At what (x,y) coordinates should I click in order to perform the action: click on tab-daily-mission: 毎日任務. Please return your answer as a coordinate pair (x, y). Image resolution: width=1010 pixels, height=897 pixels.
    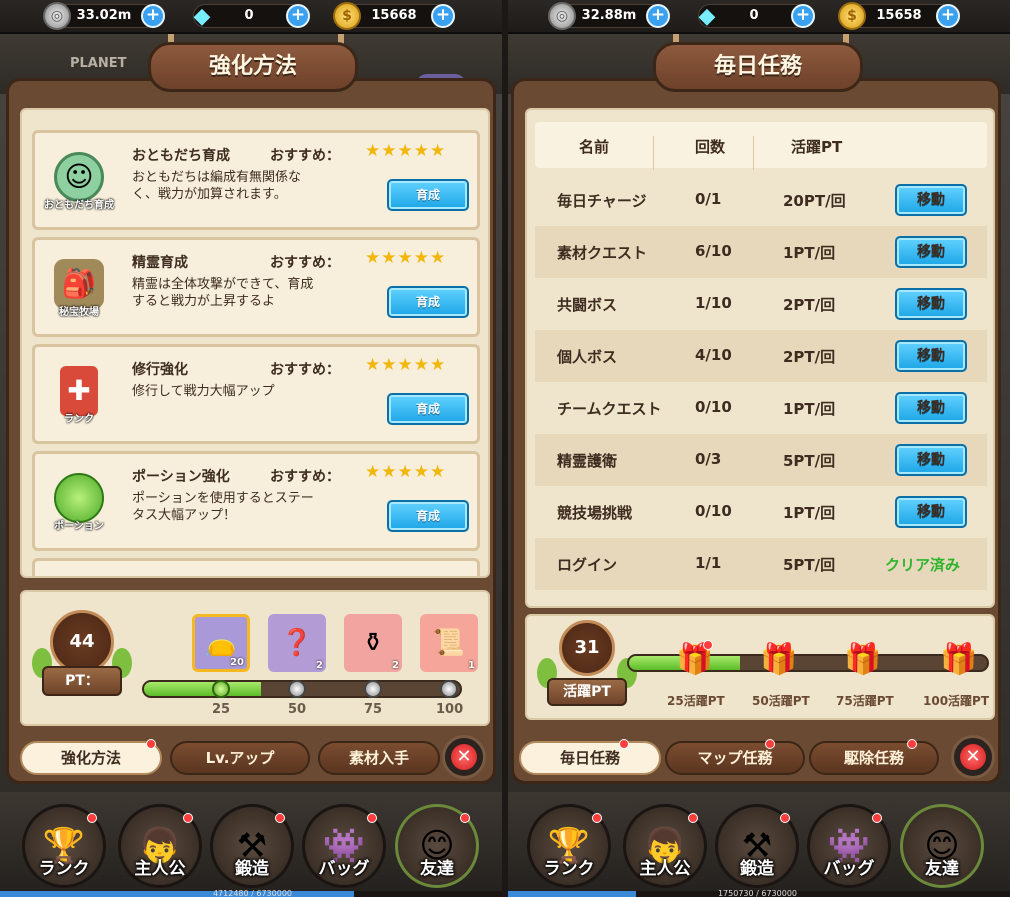
    Looking at the image, I should click on (590, 757).